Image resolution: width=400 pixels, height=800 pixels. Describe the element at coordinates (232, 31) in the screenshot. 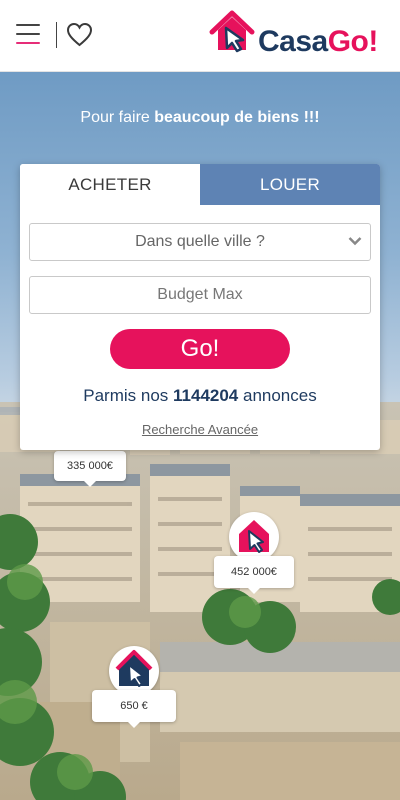

I see `logo-house-cursor-icon` at that location.